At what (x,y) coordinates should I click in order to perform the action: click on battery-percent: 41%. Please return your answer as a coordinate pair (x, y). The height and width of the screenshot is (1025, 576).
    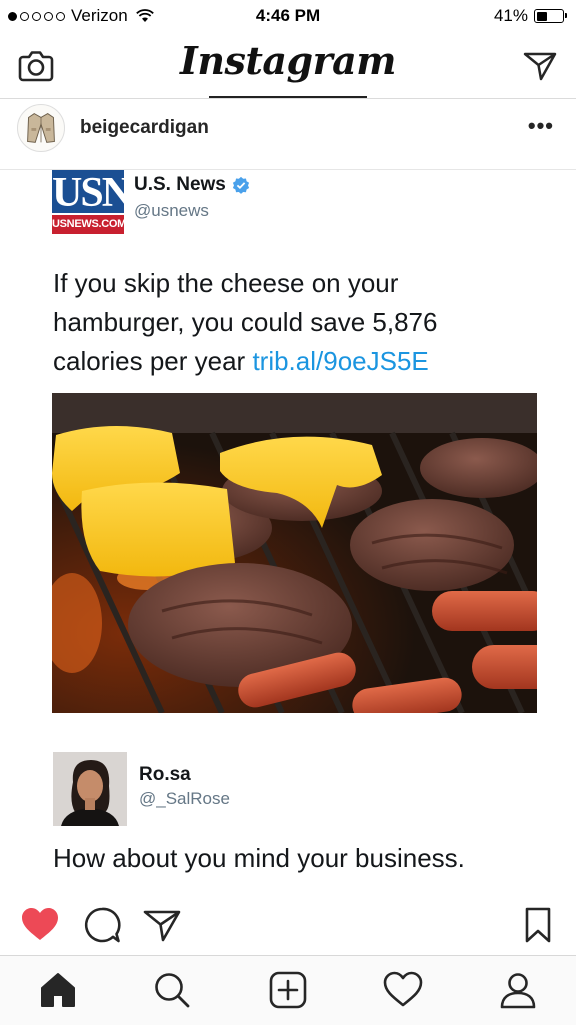
    Looking at the image, I should click on (510, 15).